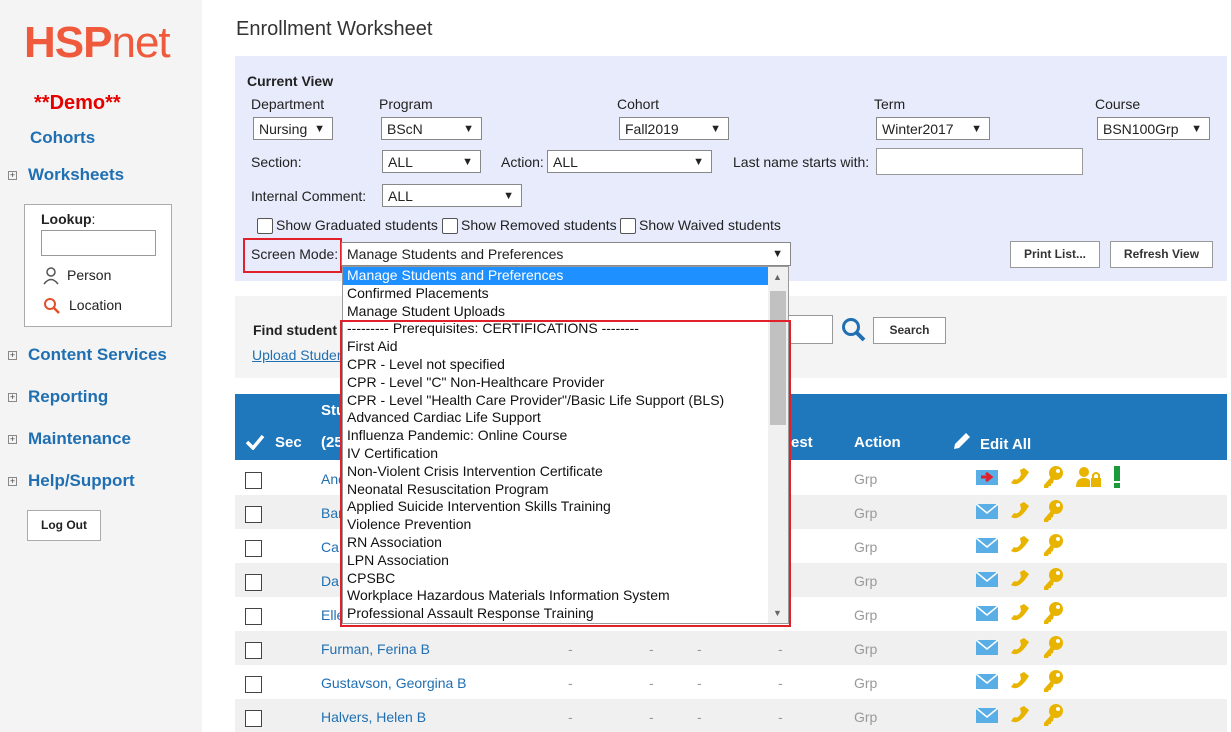  Describe the element at coordinates (565, 276) in the screenshot. I see `dropdown-option: Manage Students and Preferences` at that location.